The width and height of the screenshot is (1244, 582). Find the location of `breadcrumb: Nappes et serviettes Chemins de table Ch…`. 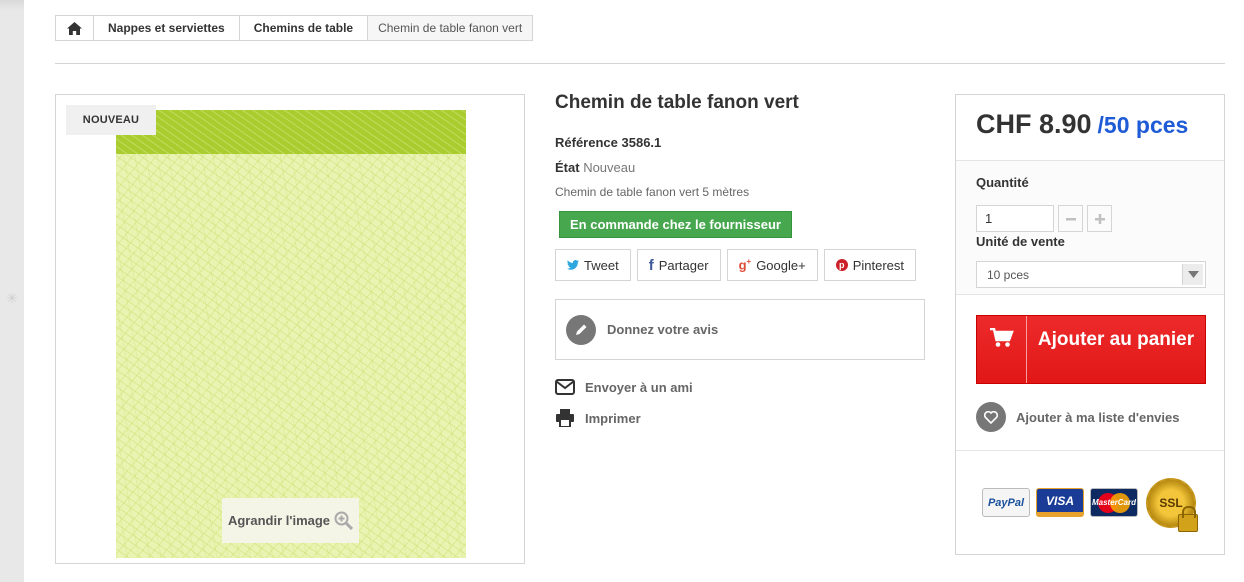

breadcrumb: Nappes et serviettes Chemins de table Ch… is located at coordinates (294, 28).